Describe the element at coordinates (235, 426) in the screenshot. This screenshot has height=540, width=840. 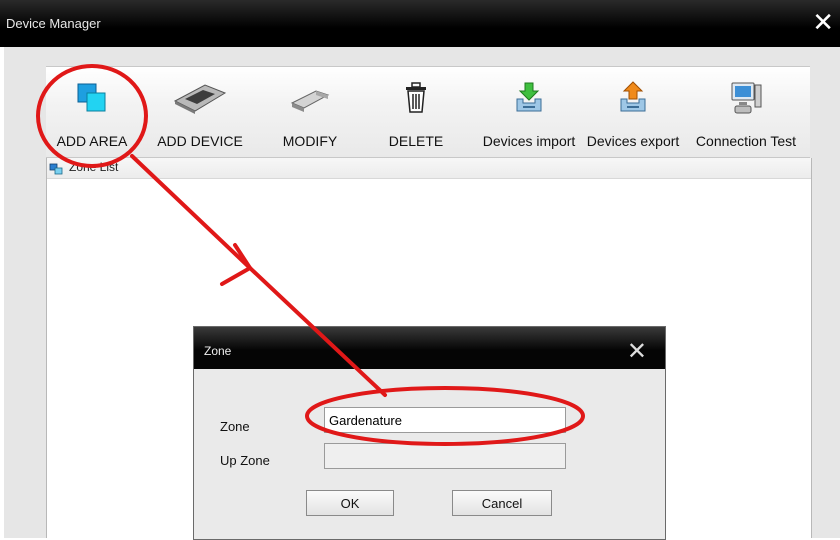
I see `zone-label: Zone` at that location.